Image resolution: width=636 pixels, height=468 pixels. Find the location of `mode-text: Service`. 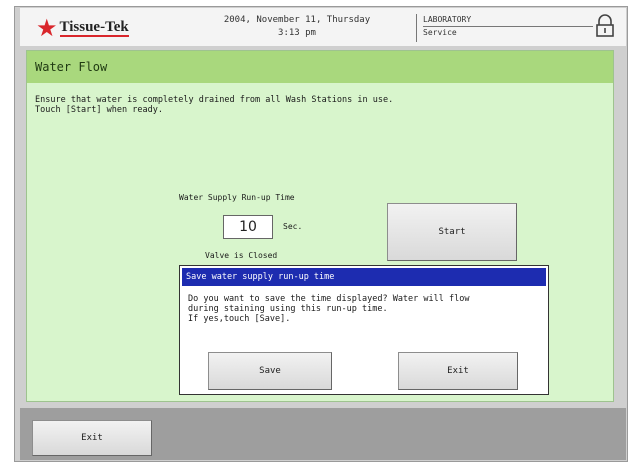

mode-text: Service is located at coordinates (440, 32).